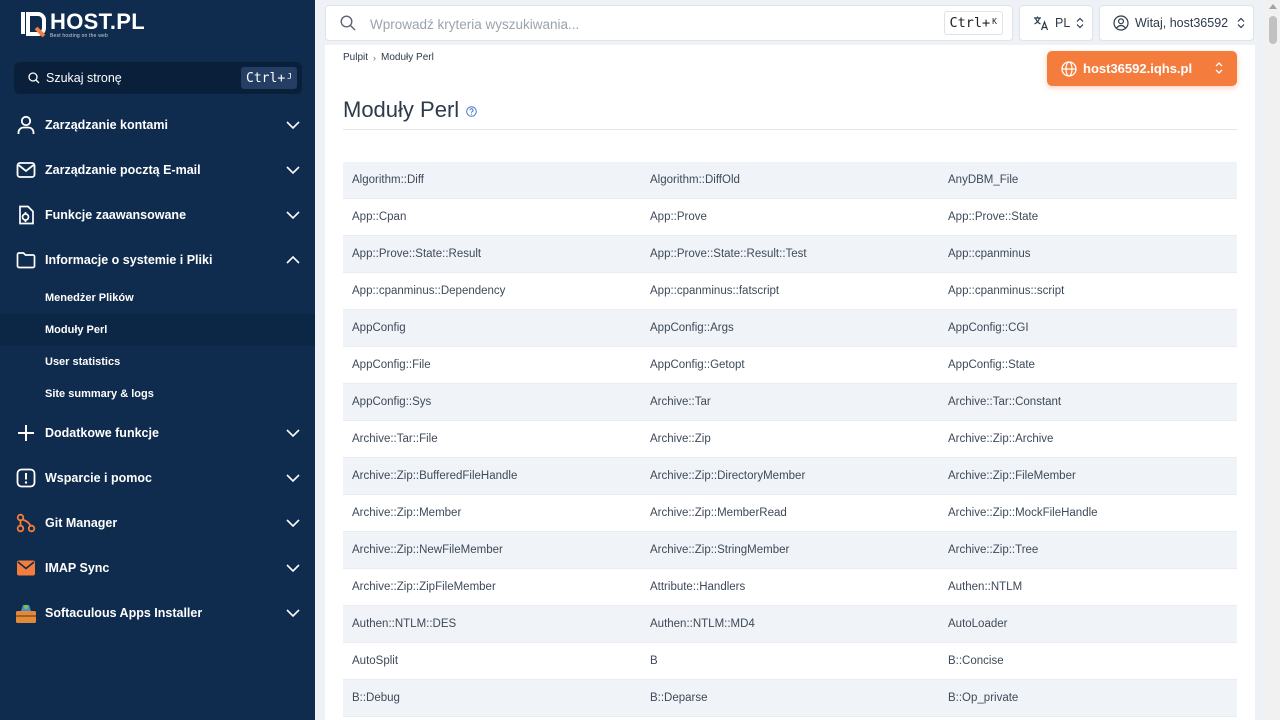 The image size is (1280, 720). Describe the element at coordinates (680, 439) in the screenshot. I see `module-name-cell: Archive::Zip` at that location.